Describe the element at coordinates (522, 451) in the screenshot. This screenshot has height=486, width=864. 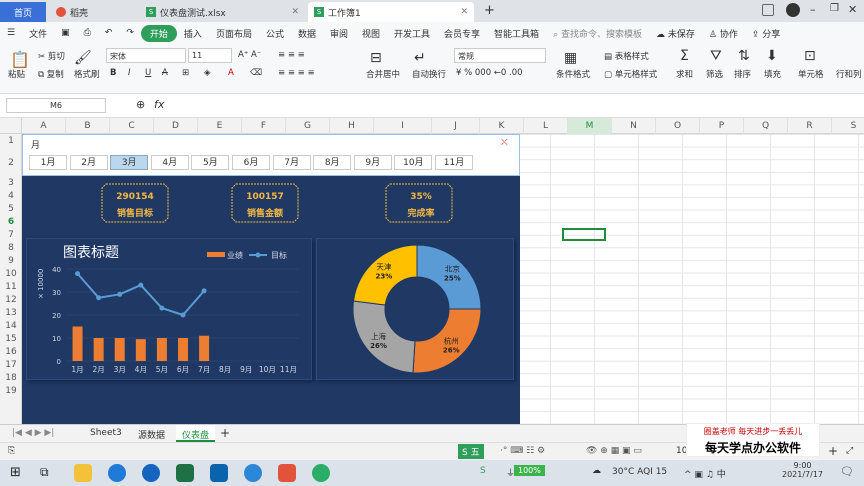
I see `ime-tool-icons: ·° ⌨ ☷ ⚙` at that location.